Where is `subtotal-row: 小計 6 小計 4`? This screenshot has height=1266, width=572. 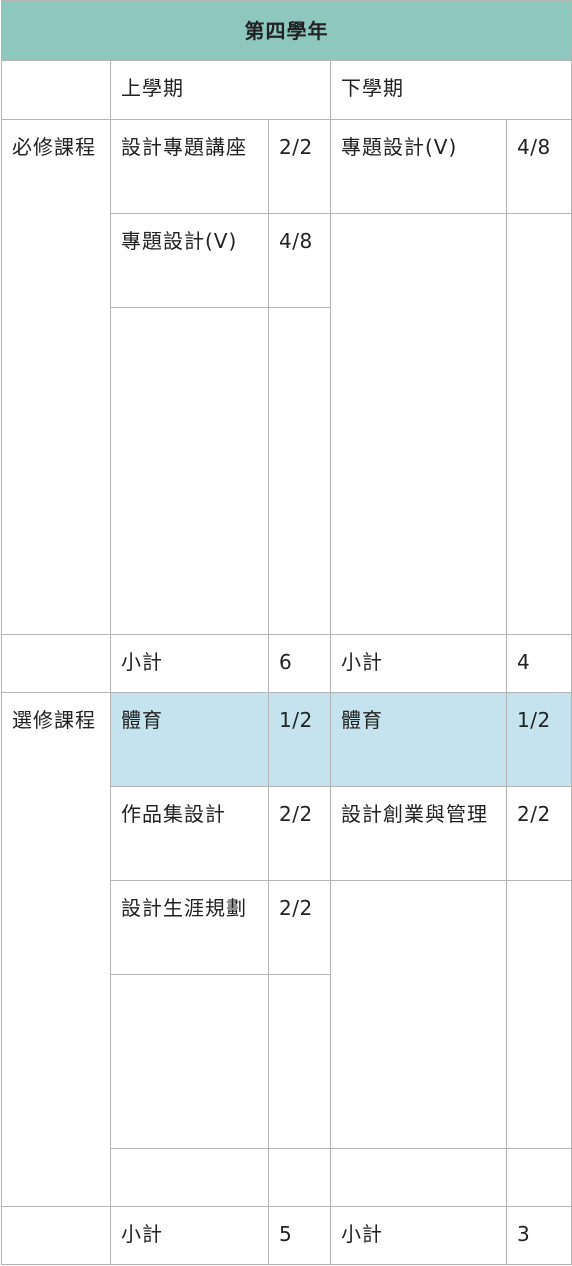
subtotal-row: 小計 6 小計 4 is located at coordinates (286, 663).